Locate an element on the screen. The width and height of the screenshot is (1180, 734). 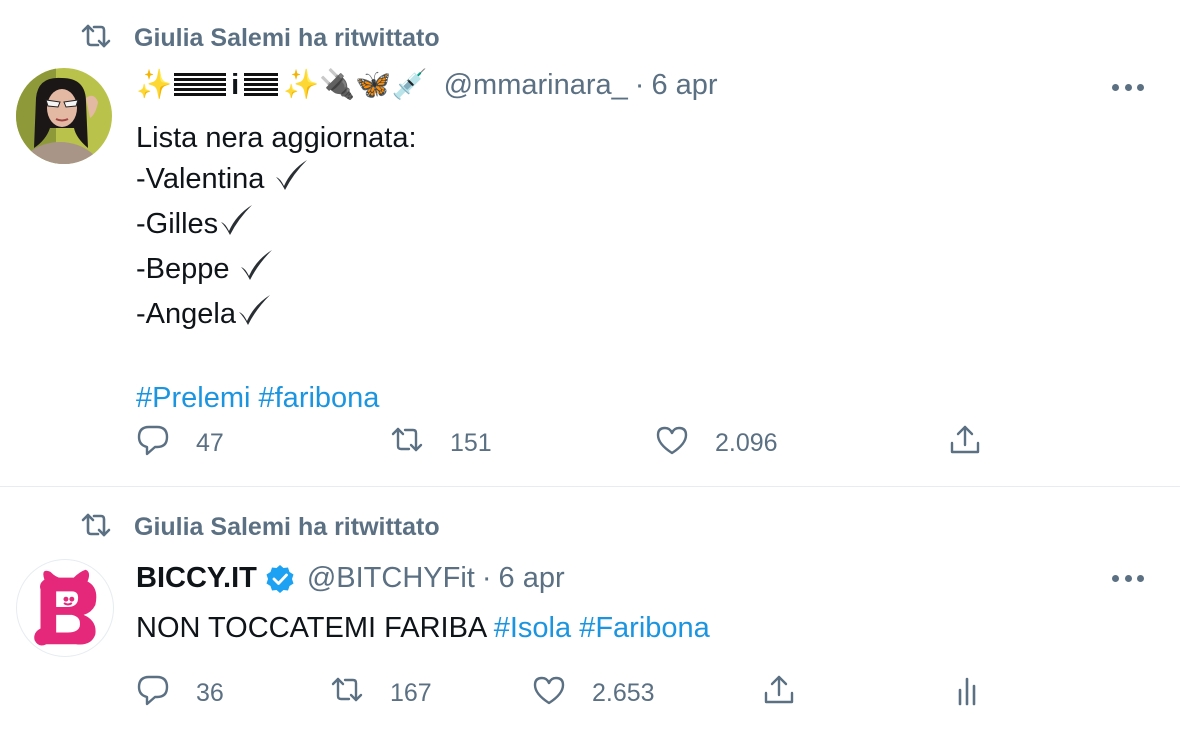
list-item: -Beppe is located at coordinates (276, 270).